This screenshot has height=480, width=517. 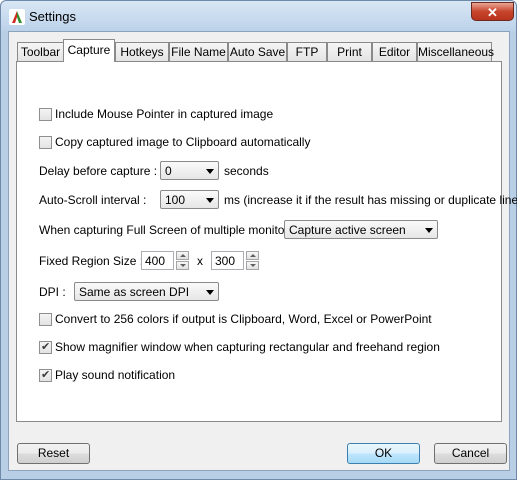 I want to click on tab-miscellaneous: Miscellaneous, so click(x=456, y=51).